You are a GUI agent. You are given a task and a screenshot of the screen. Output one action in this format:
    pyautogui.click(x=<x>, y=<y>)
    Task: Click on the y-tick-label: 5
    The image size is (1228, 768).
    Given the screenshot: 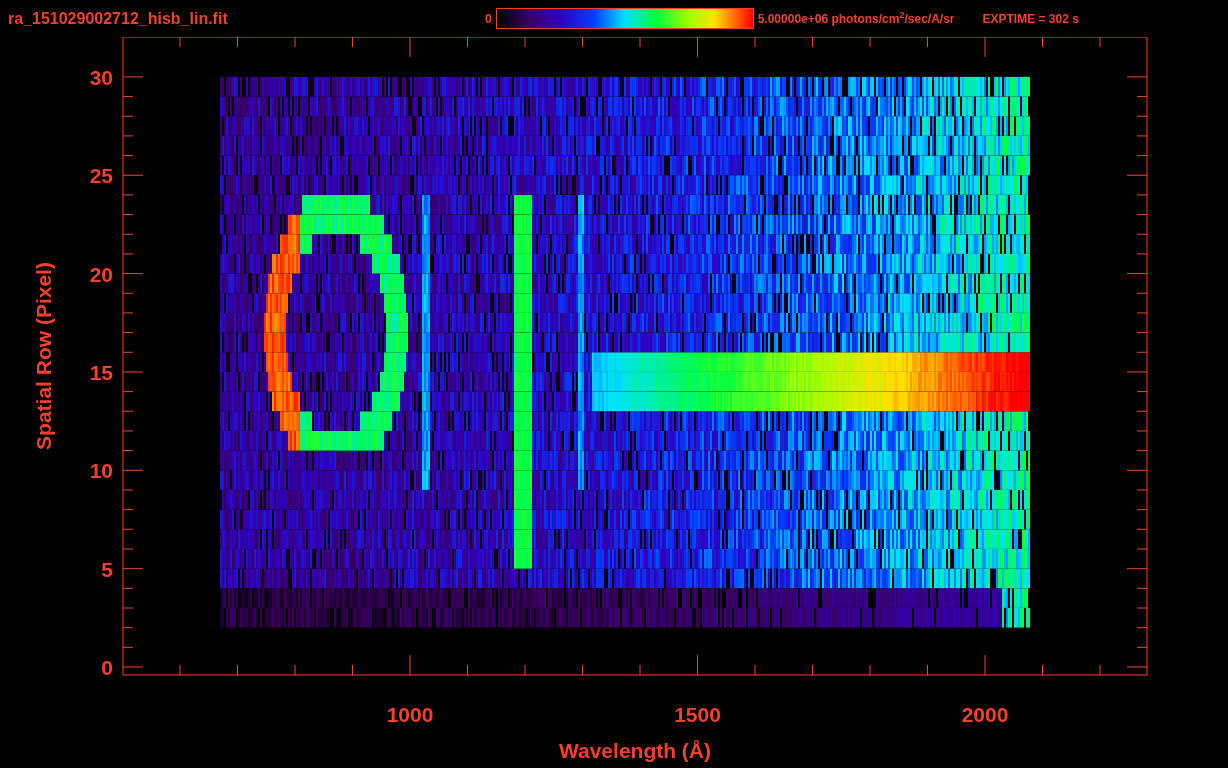 What is the action you would take?
    pyautogui.click(x=107, y=569)
    